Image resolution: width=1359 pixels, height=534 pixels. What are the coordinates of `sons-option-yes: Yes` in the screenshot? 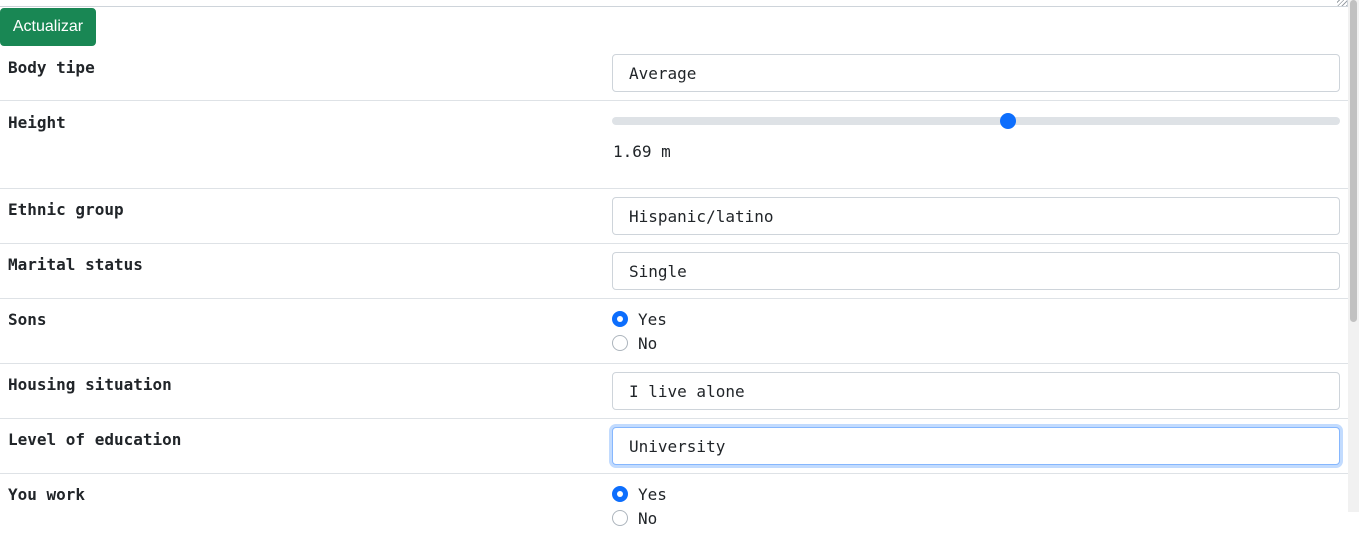 It's located at (639, 319).